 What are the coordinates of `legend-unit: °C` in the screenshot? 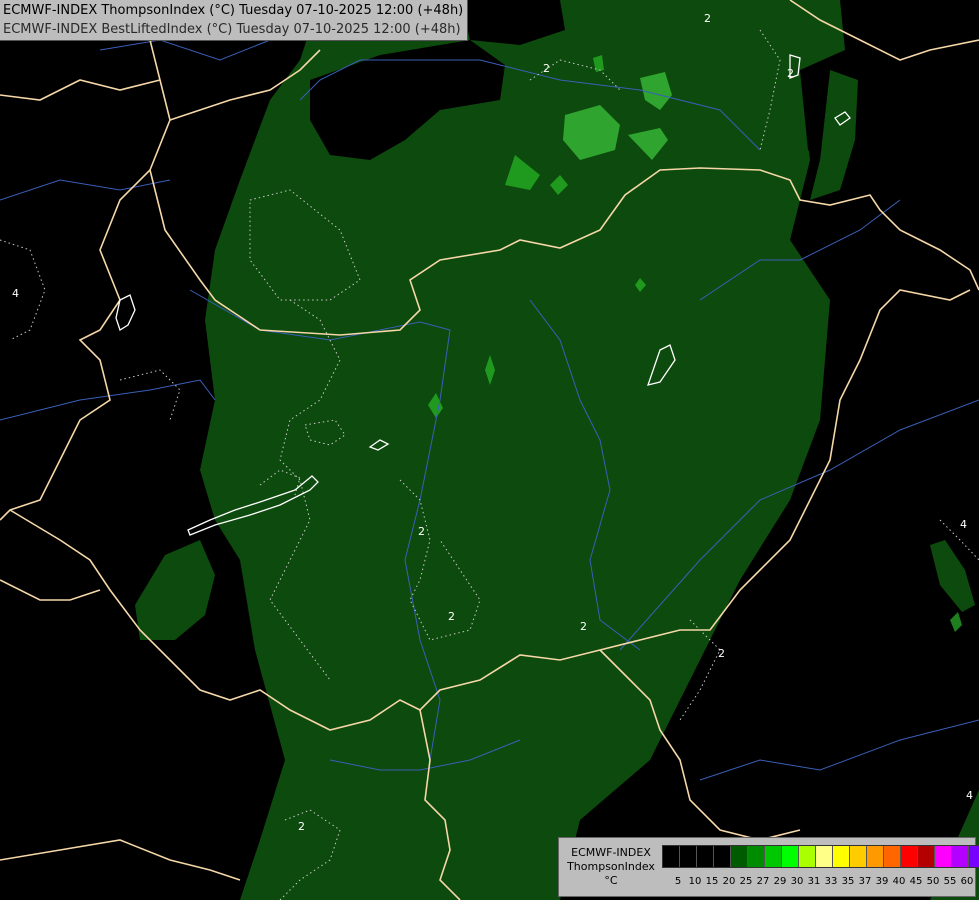 It's located at (611, 880).